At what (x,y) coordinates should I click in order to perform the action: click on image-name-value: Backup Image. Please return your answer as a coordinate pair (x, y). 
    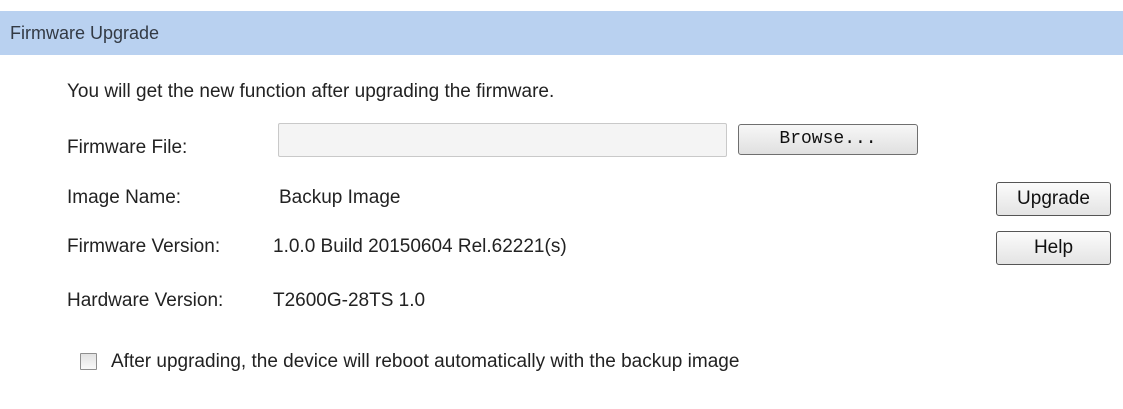
    Looking at the image, I should click on (340, 197).